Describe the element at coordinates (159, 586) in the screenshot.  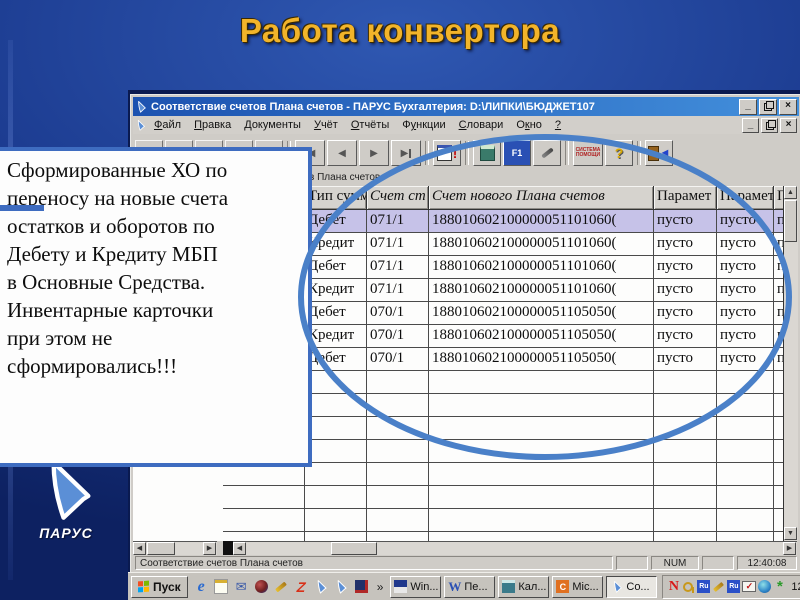
I see `start-button: Пуск` at that location.